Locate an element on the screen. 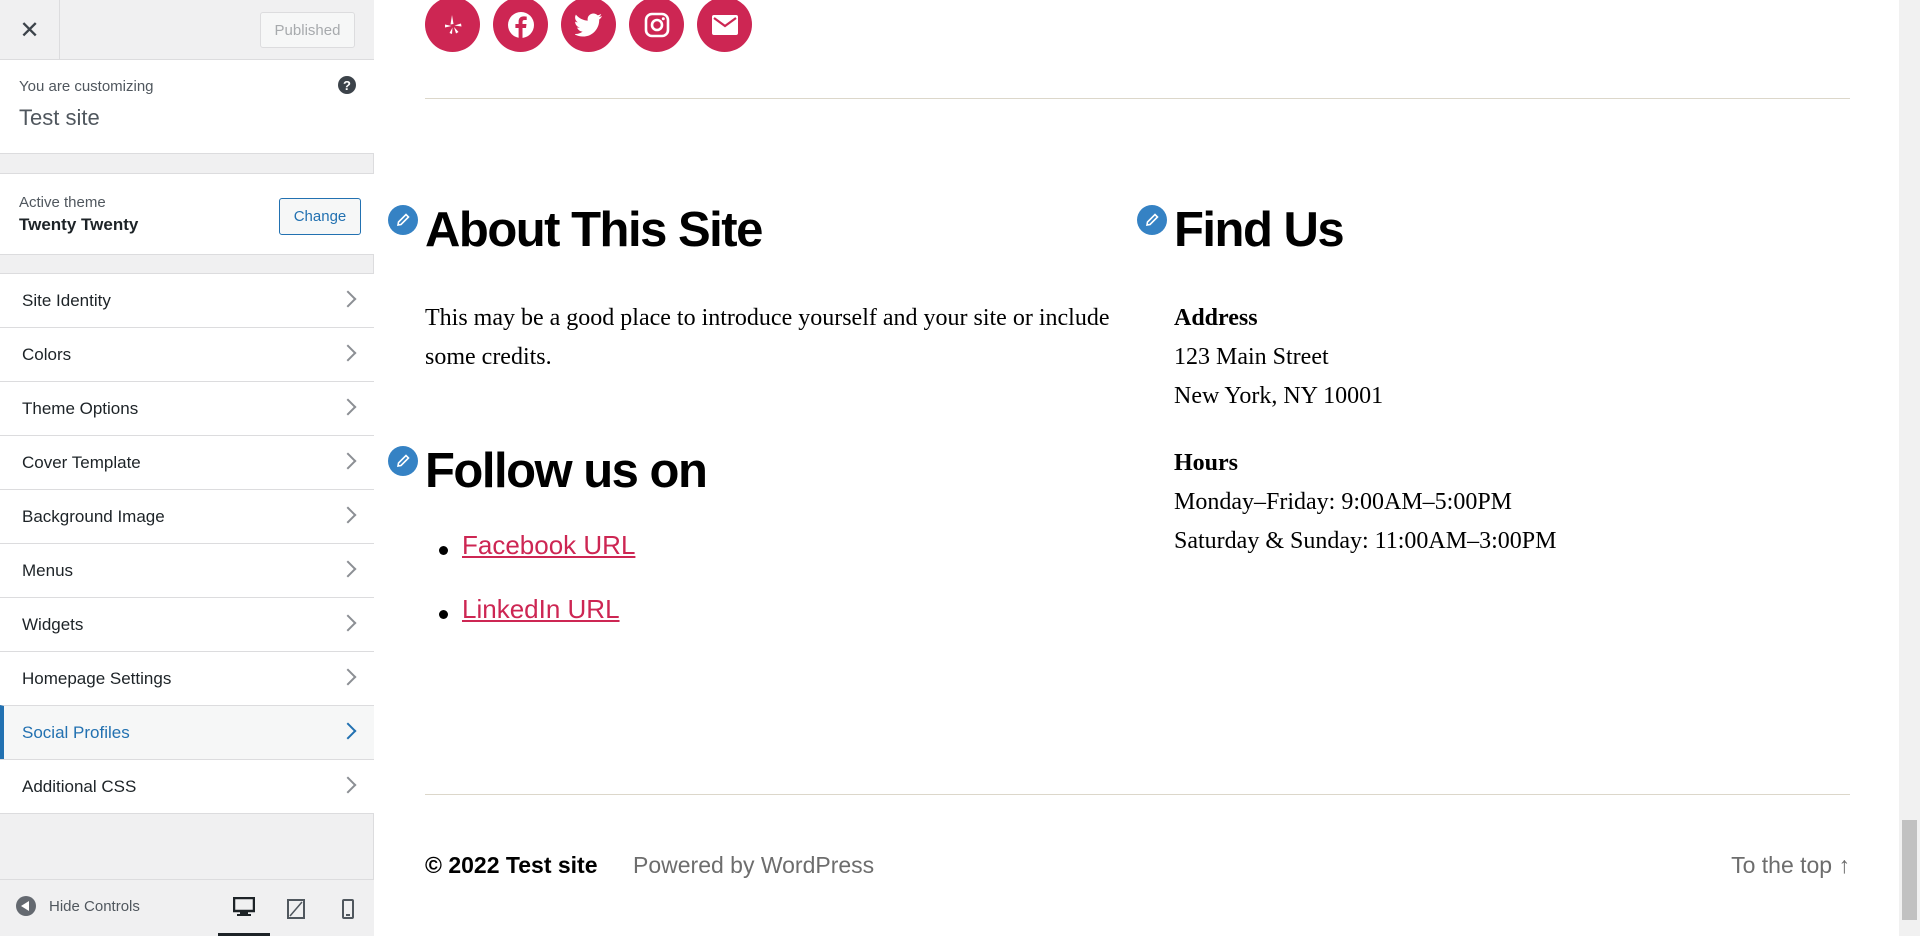 Image resolution: width=1920 pixels, height=936 pixels. active-theme-panel: Active theme Twenty Twenty Change is located at coordinates (187, 214).